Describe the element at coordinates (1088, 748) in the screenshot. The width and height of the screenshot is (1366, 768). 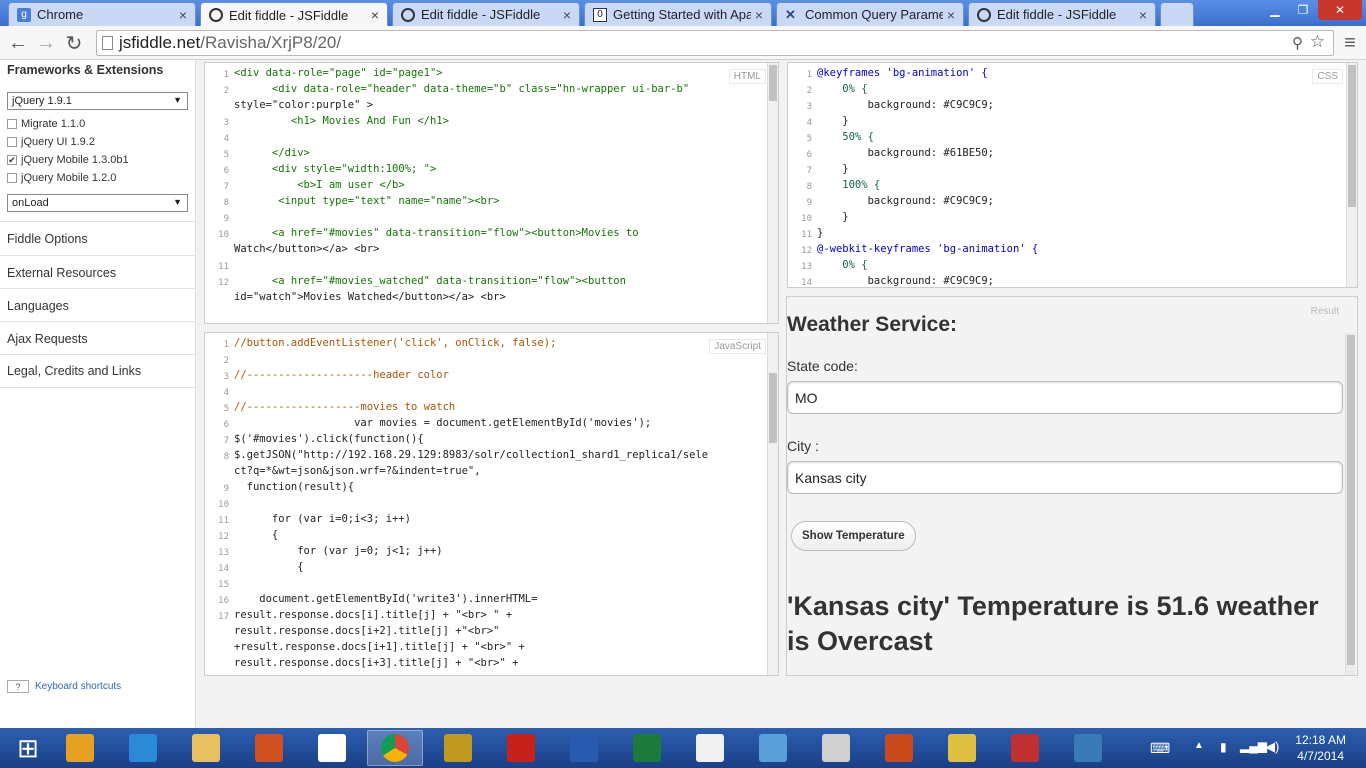
I see `photos-icon` at that location.